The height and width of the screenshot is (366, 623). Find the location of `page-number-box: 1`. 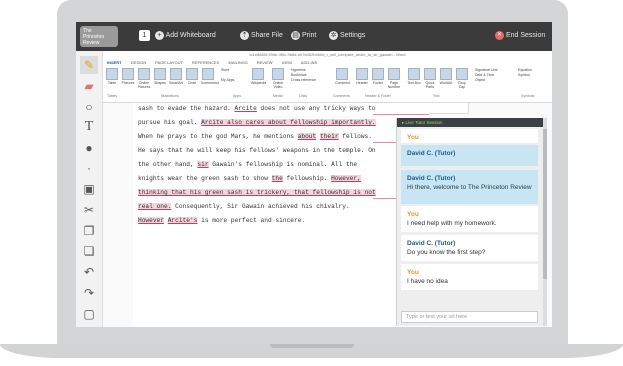

page-number-box: 1 is located at coordinates (144, 35).